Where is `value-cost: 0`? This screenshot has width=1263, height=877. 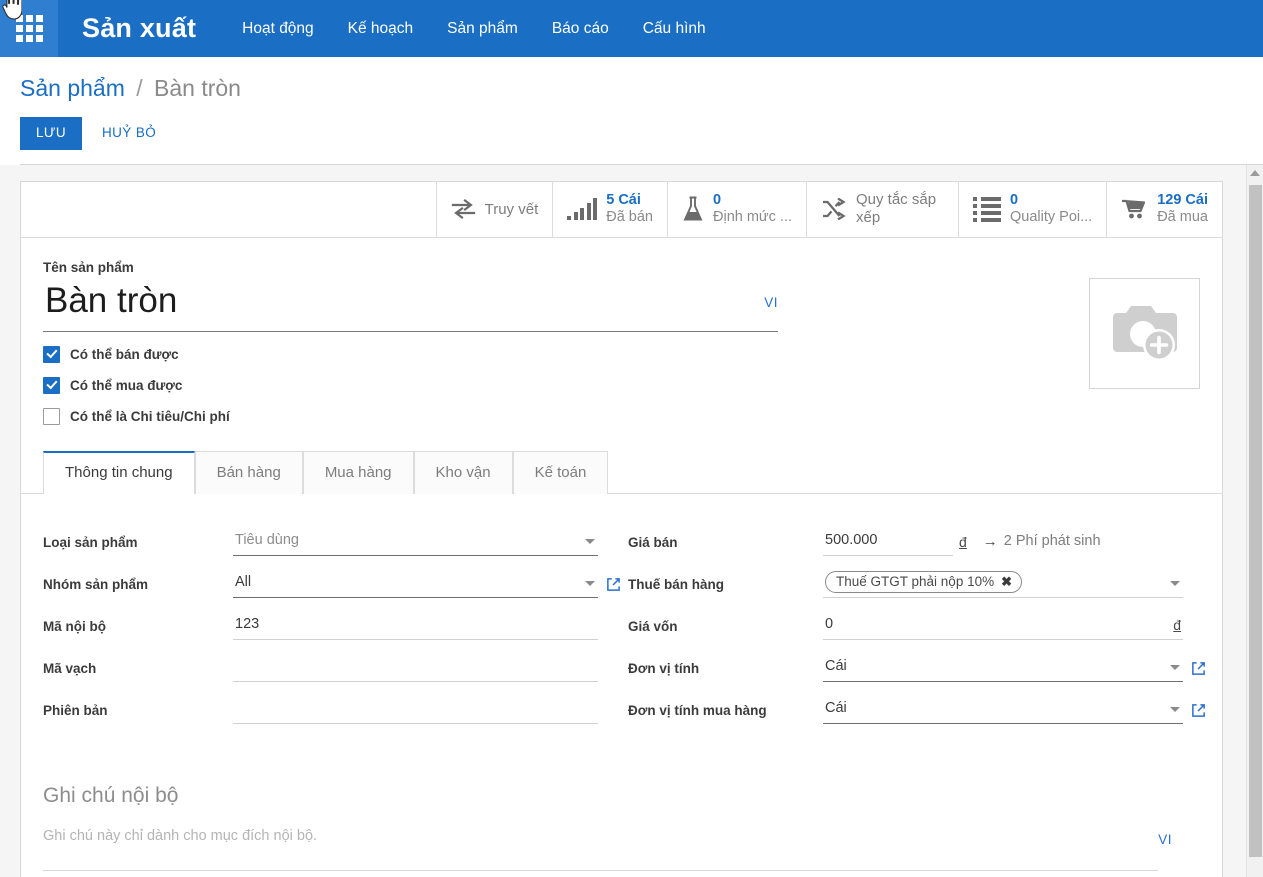 value-cost: 0 is located at coordinates (1003, 626).